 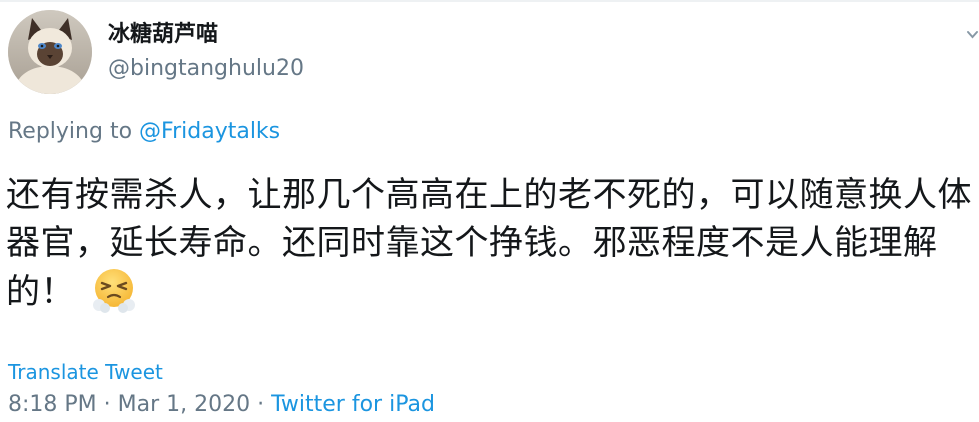 What do you see at coordinates (74, 131) in the screenshot?
I see `replying-prefix: Replying to` at bounding box center [74, 131].